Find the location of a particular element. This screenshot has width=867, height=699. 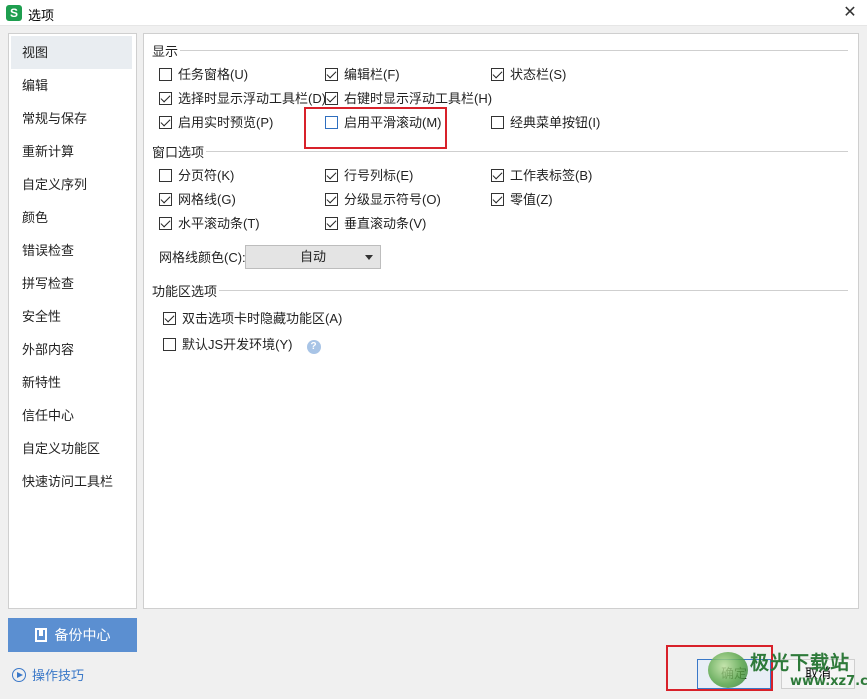

option-sheet-tabs: 工作表标签(B) is located at coordinates (541, 176).